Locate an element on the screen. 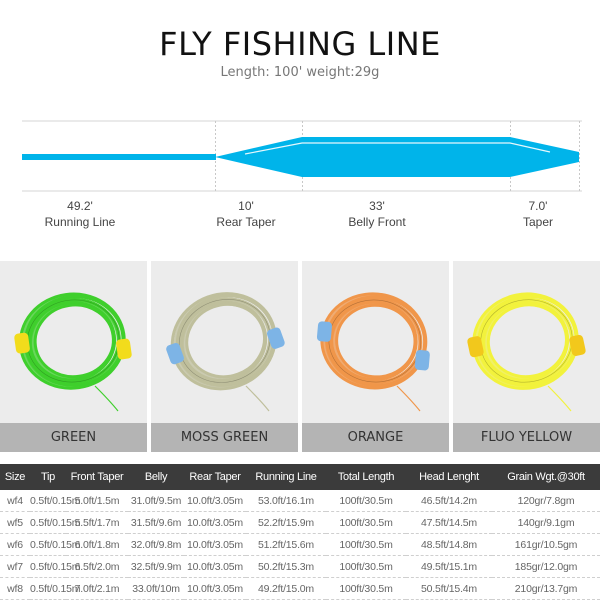 The height and width of the screenshot is (600, 600). color-label: ORANGE is located at coordinates (375, 437).